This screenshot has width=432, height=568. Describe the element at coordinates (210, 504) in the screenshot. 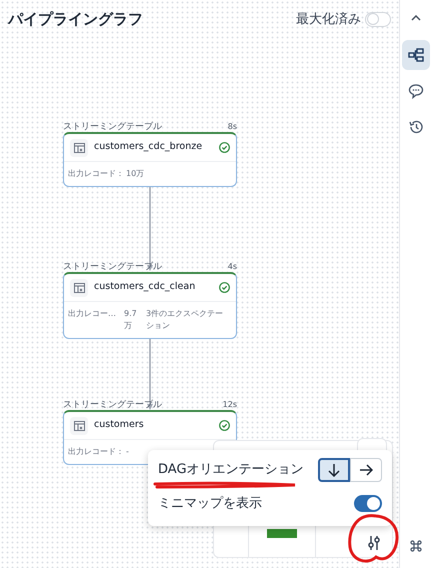

I see `minimap-label: ミニマップを表示` at that location.